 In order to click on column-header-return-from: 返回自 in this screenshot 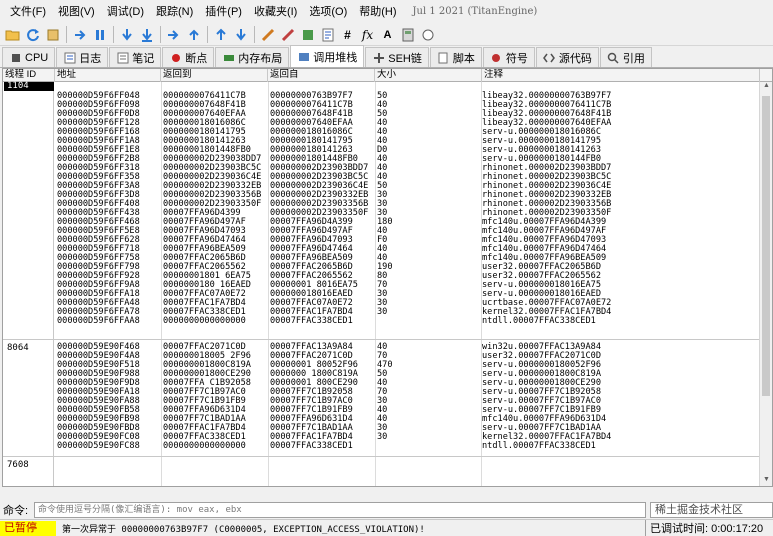, I will do `click(321, 75)`.